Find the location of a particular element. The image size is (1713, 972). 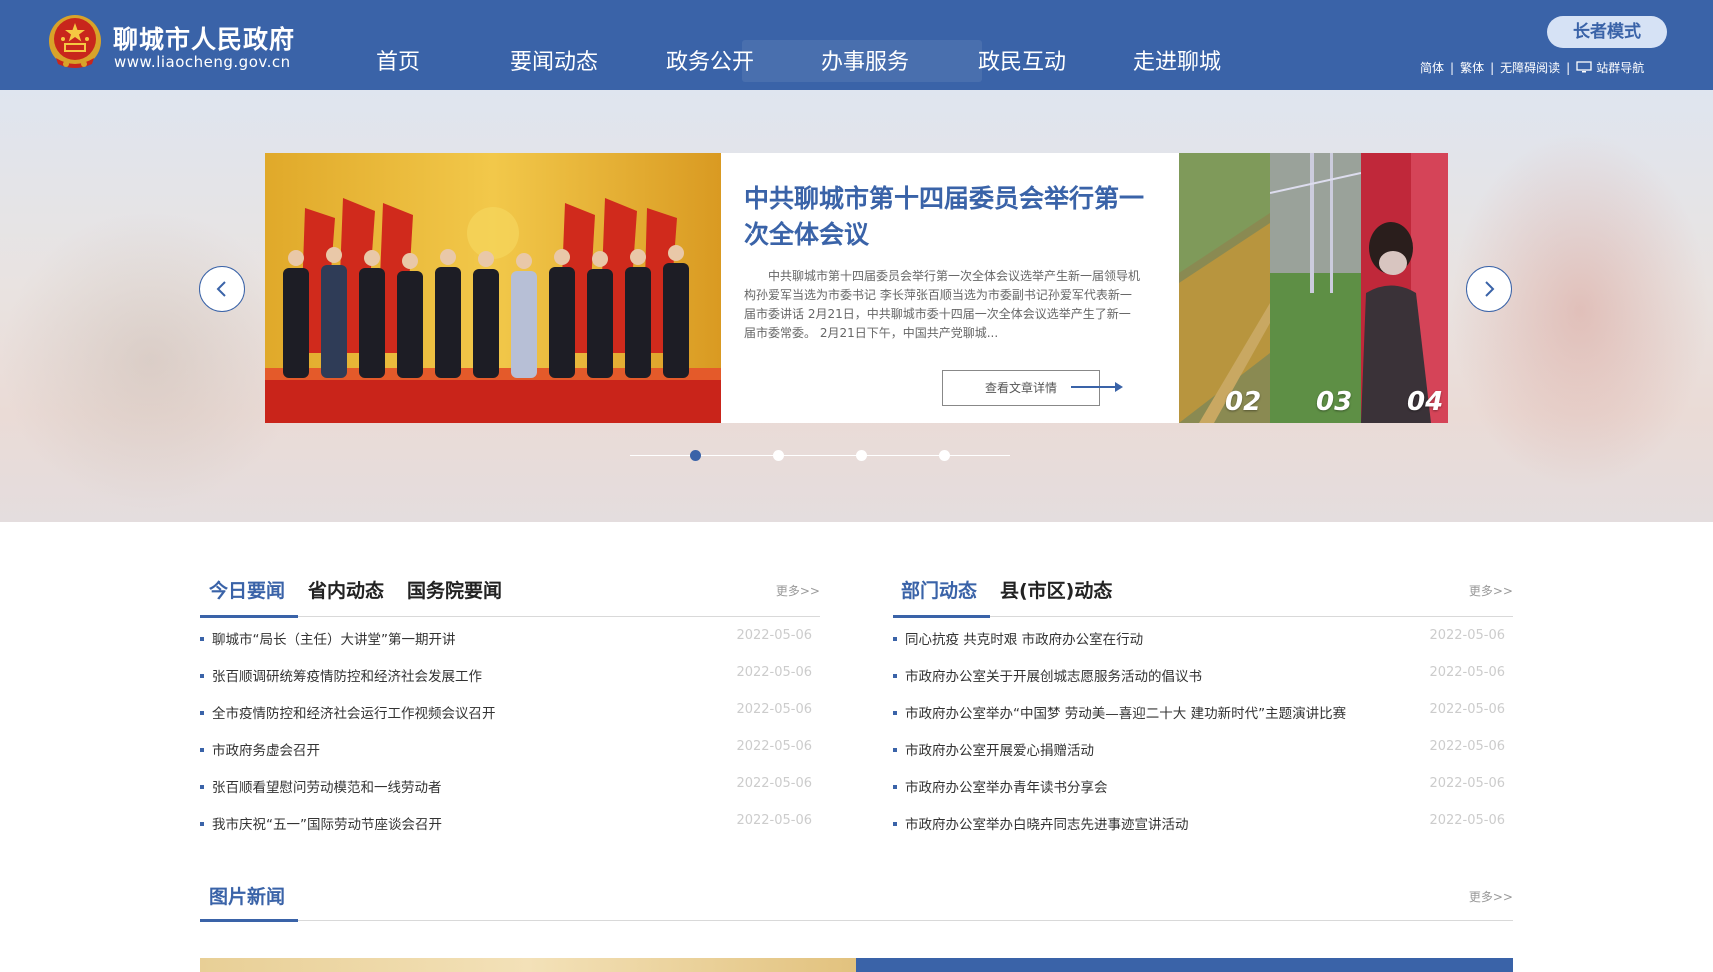

site-group-nav-link: 站群导航 is located at coordinates (1620, 68).